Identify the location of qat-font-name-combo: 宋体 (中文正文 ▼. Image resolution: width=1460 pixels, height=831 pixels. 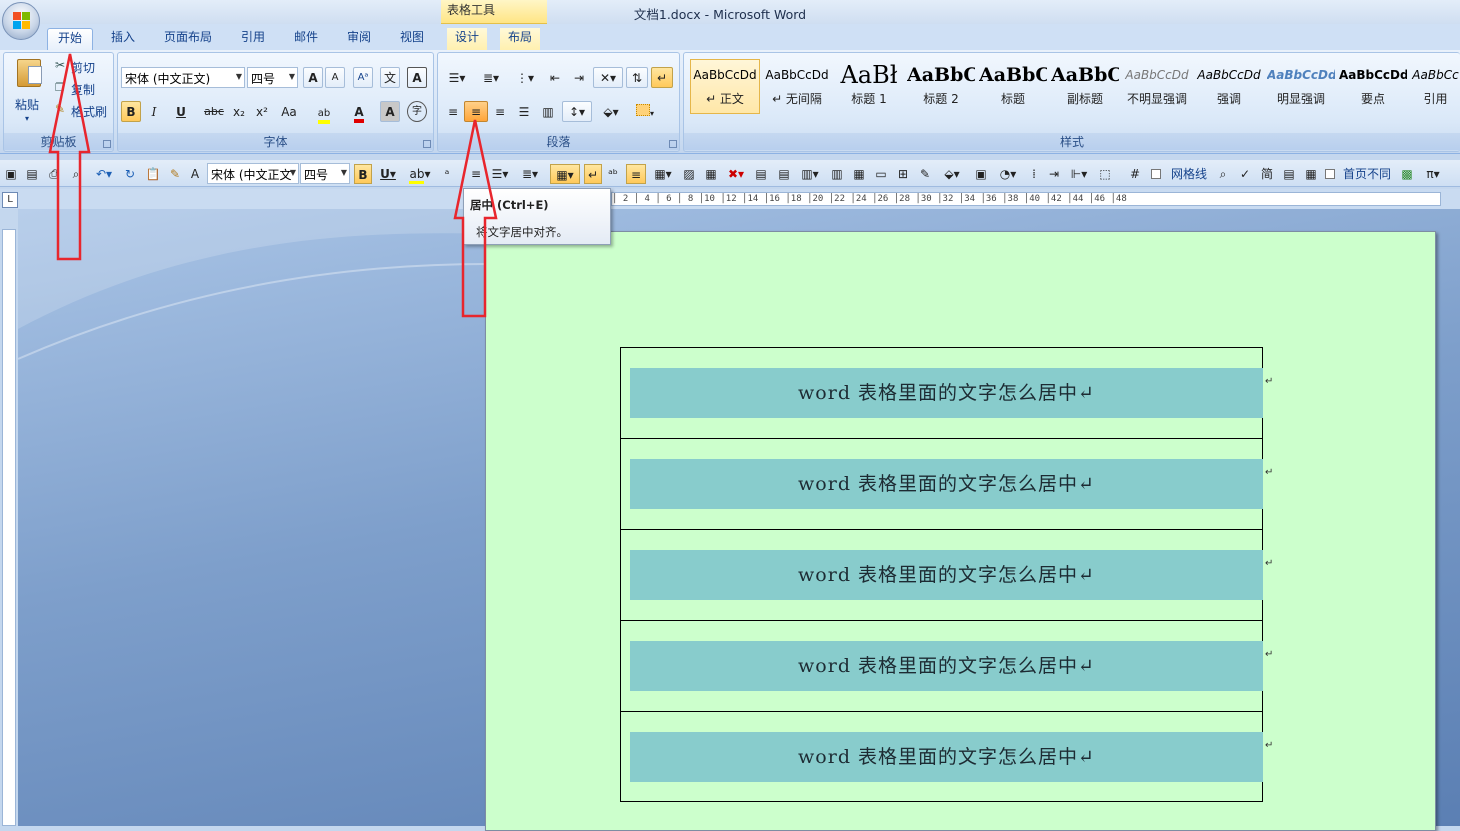
(253, 173).